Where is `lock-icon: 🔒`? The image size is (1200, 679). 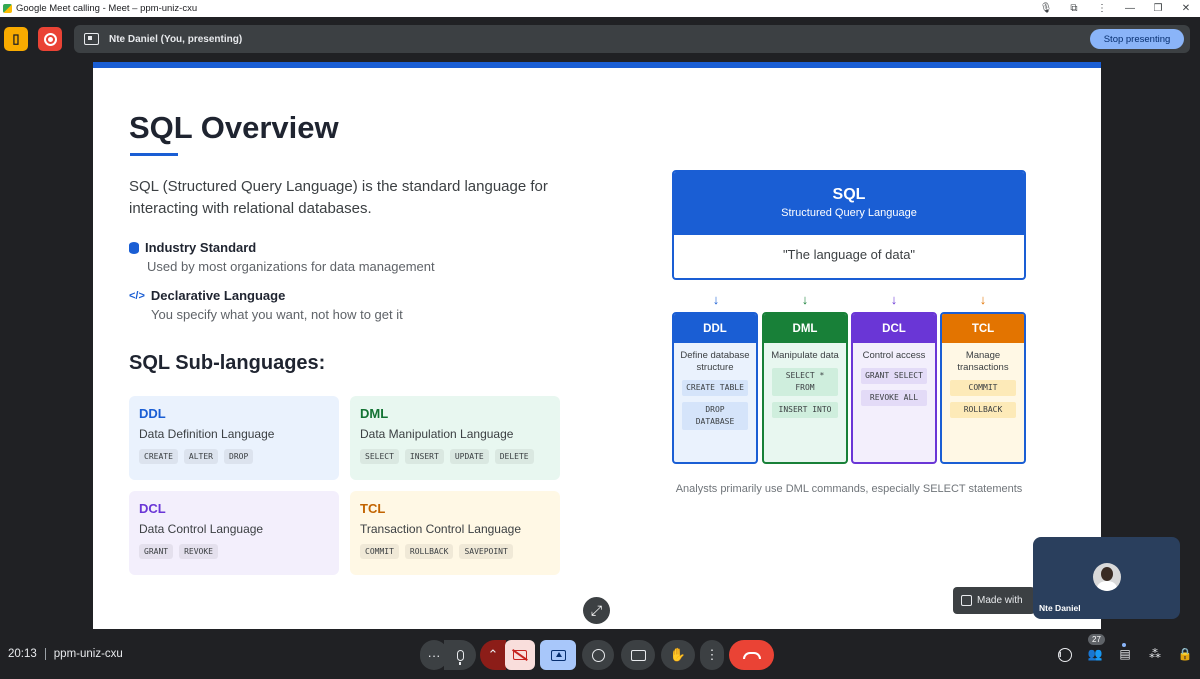 lock-icon: 🔒 is located at coordinates (1185, 654).